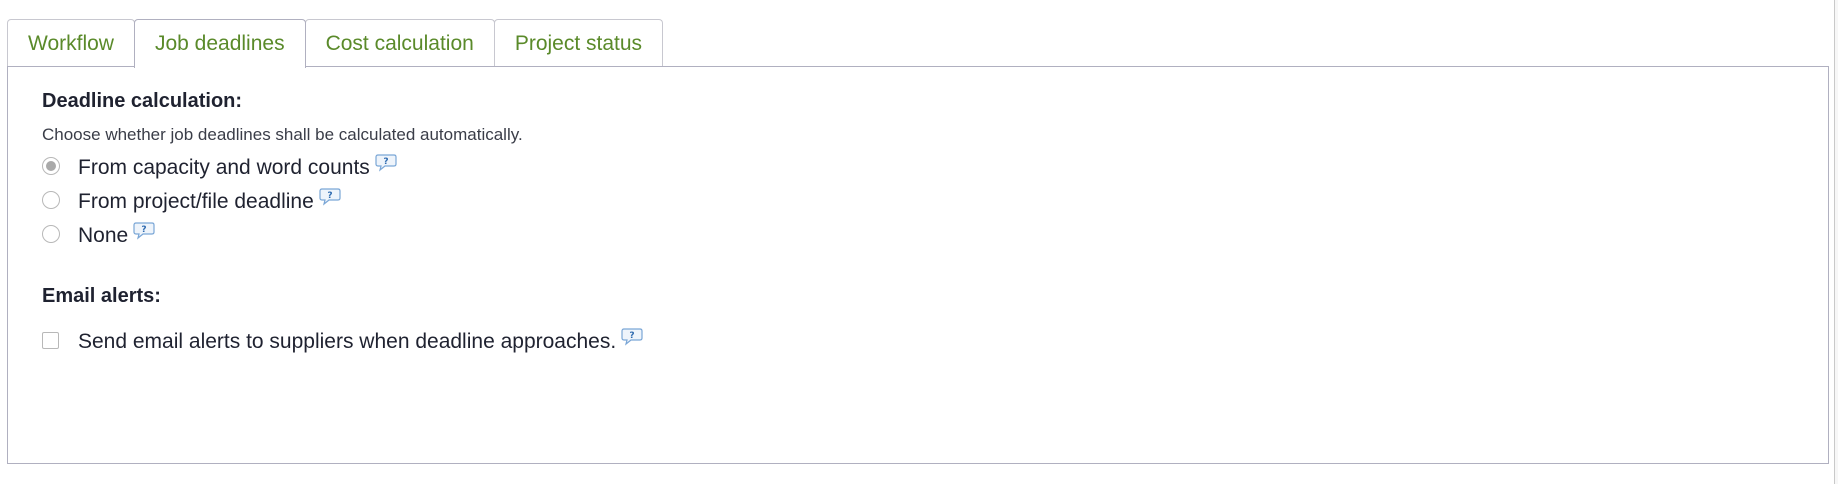 This screenshot has height=484, width=1838. Describe the element at coordinates (71, 43) in the screenshot. I see `tab-workflow: Workflow` at that location.